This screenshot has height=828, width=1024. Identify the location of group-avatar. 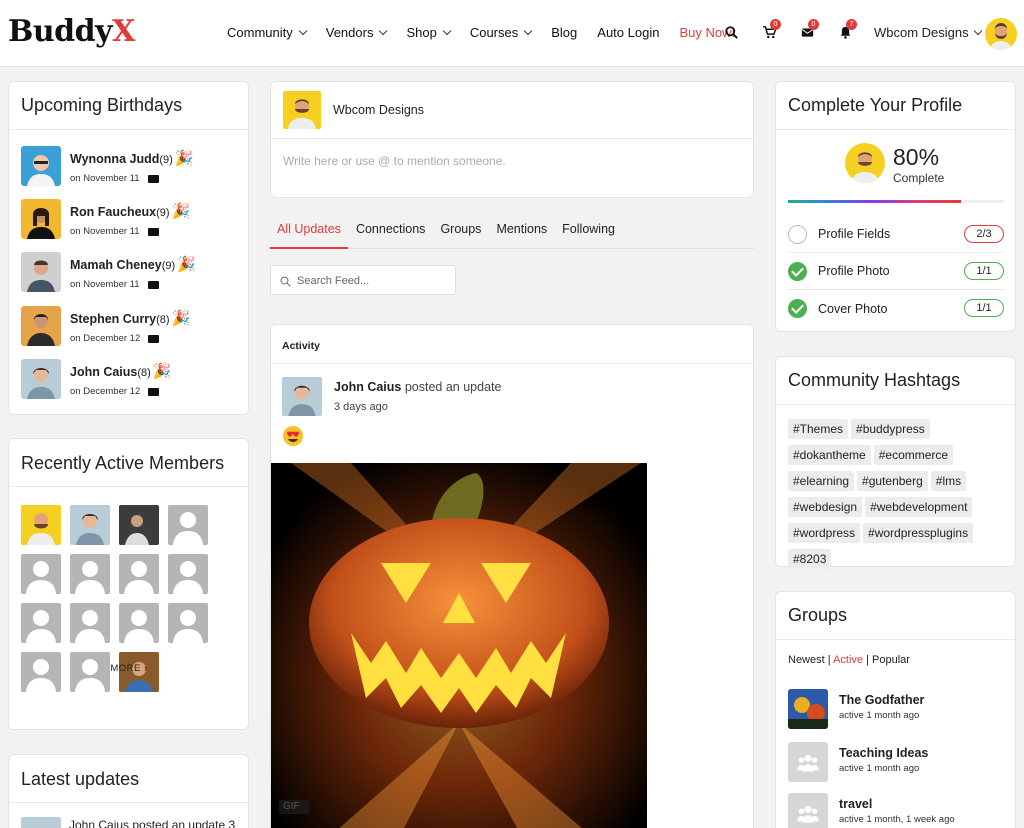
(808, 810).